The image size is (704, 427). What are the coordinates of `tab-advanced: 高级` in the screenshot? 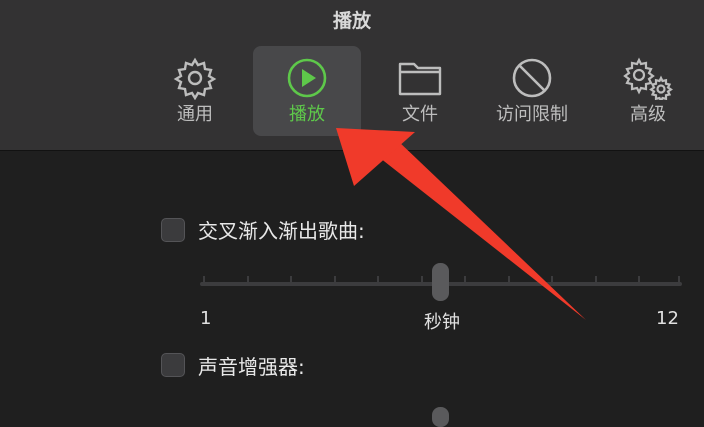 It's located at (648, 91).